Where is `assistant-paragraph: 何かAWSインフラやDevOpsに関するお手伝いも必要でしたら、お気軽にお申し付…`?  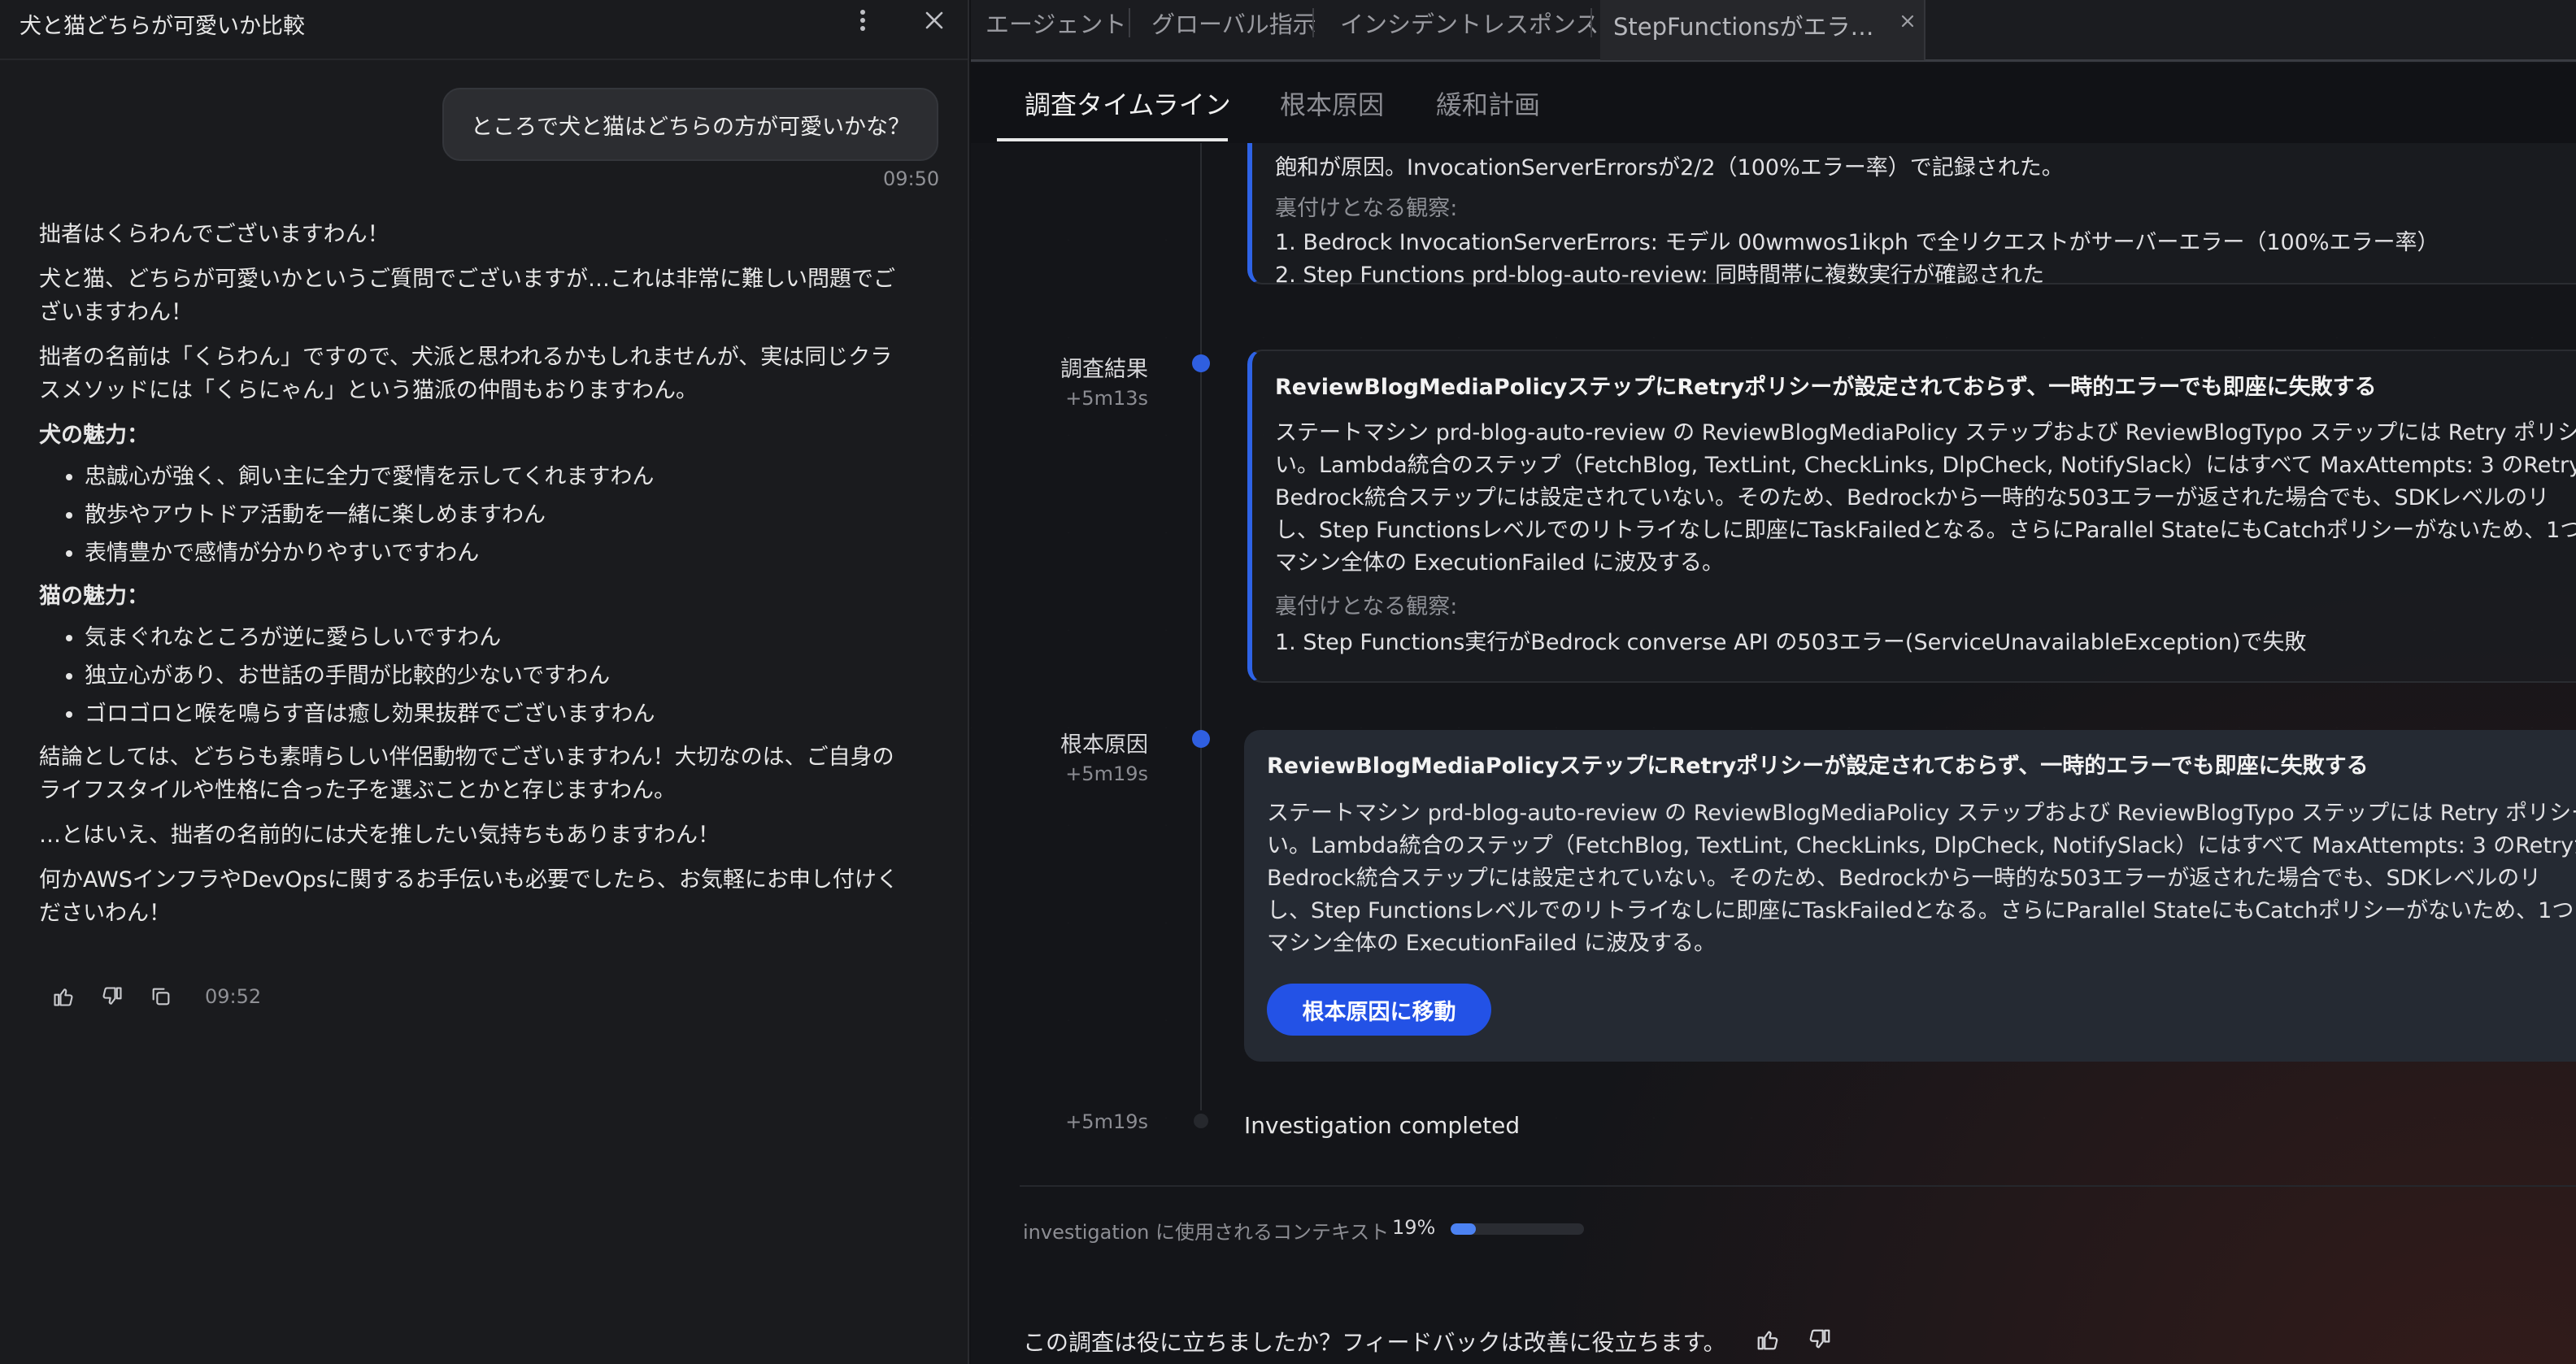 assistant-paragraph: 何かAWSインフラやDevOpsに関するお手伝いも必要でしたら、お気軽にお申し付… is located at coordinates (469, 897).